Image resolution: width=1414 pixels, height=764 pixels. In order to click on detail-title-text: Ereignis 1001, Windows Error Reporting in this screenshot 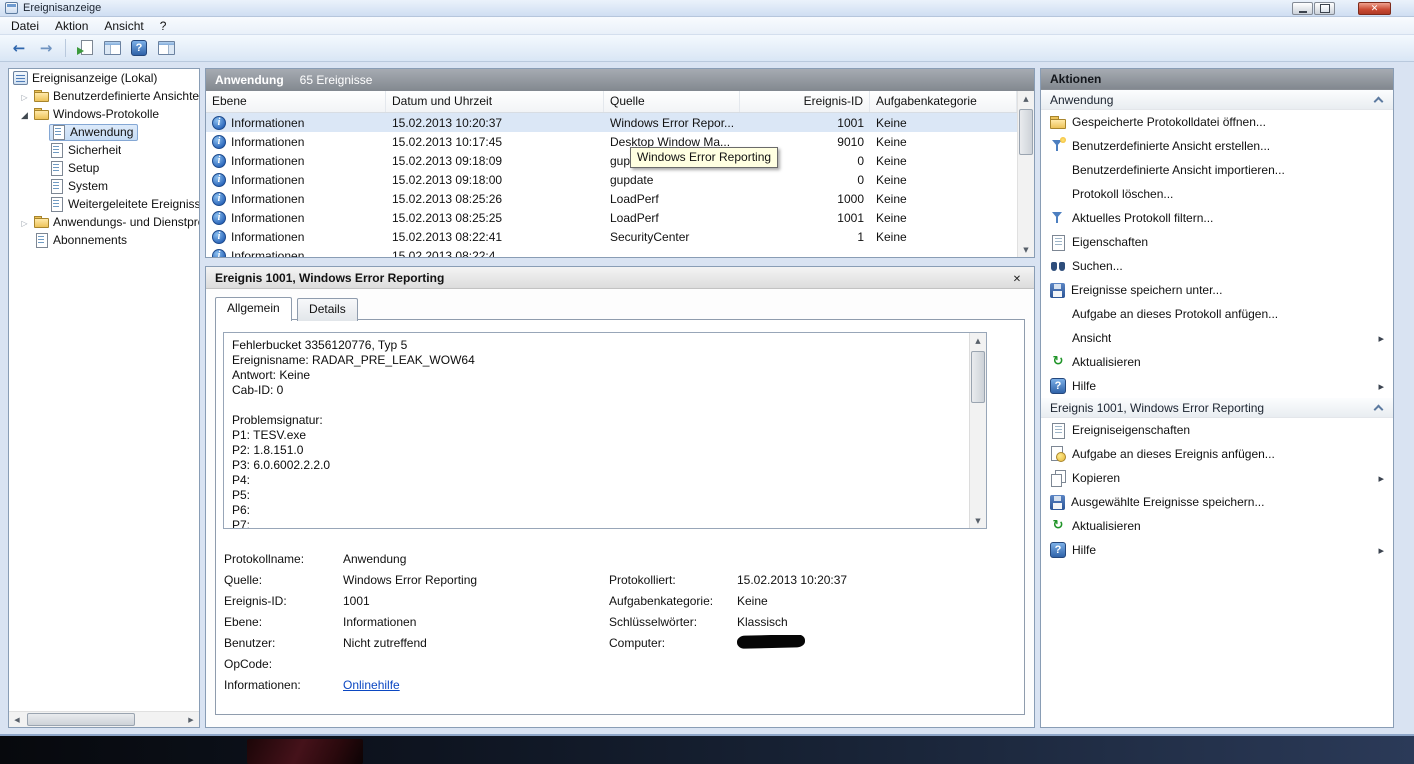, I will do `click(330, 277)`.